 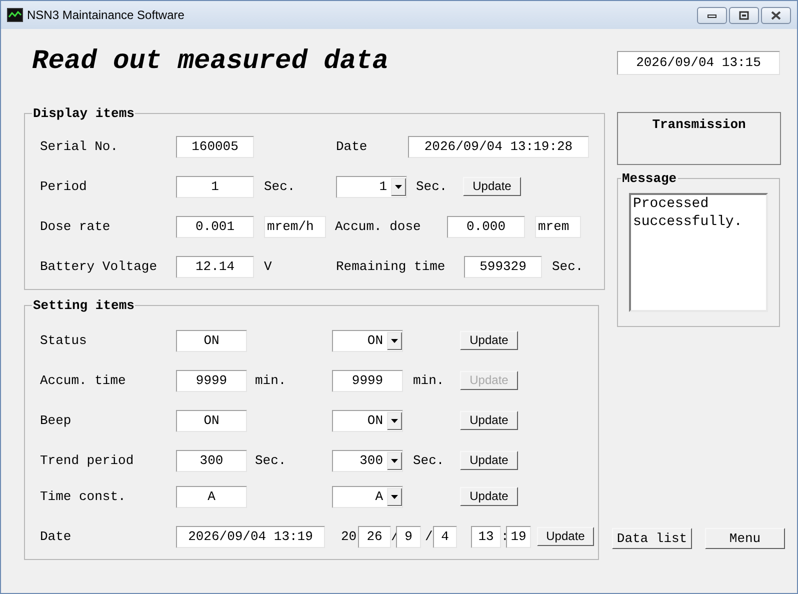 What do you see at coordinates (105, 15) in the screenshot?
I see `window-title: NSN3 Maintainance Software` at bounding box center [105, 15].